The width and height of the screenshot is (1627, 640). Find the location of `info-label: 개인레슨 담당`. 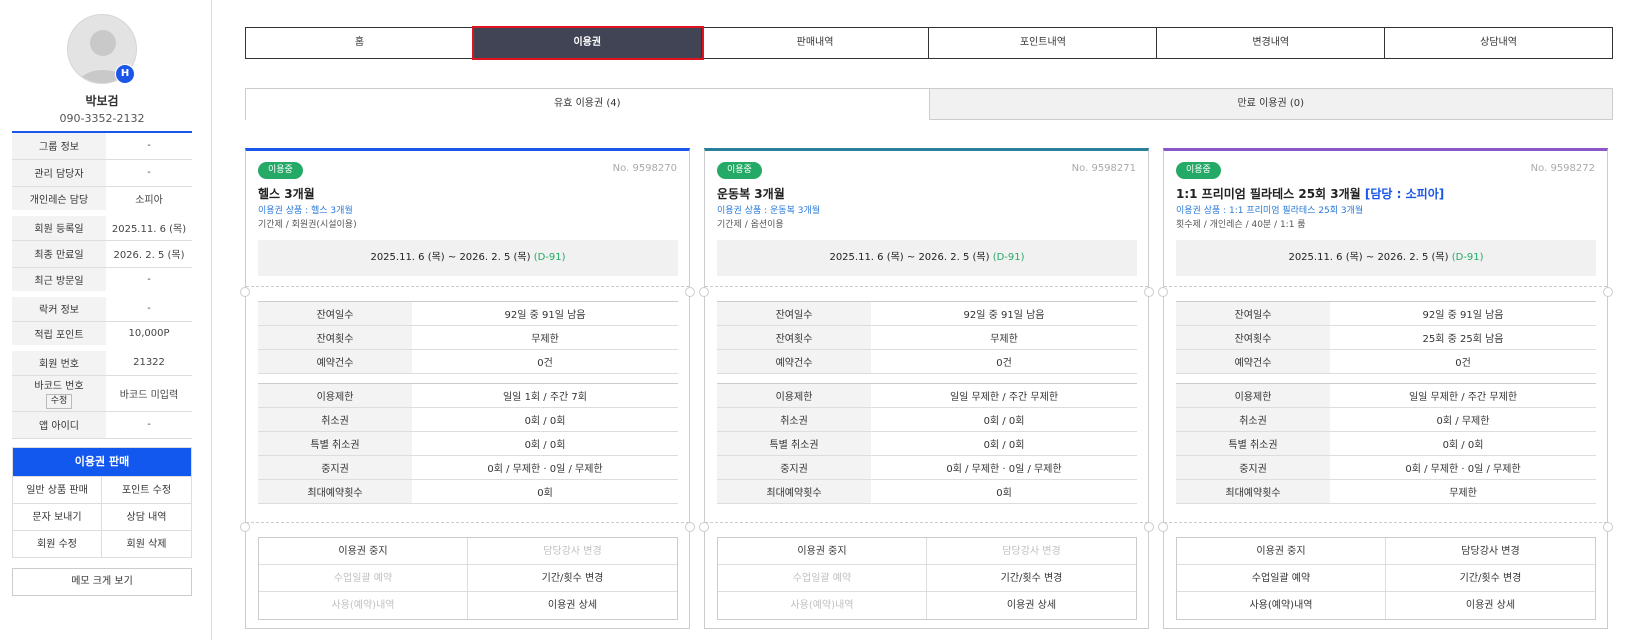

info-label: 개인레슨 담당 is located at coordinates (59, 200).